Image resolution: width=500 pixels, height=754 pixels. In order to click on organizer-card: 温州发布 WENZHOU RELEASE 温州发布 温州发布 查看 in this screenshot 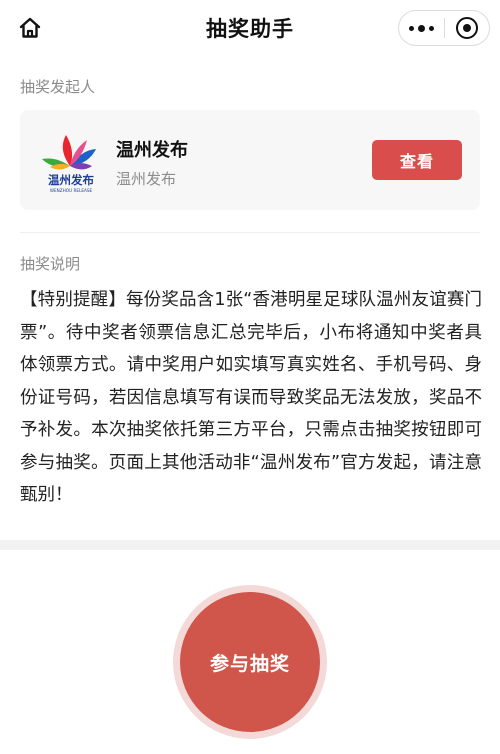, I will do `click(250, 160)`.